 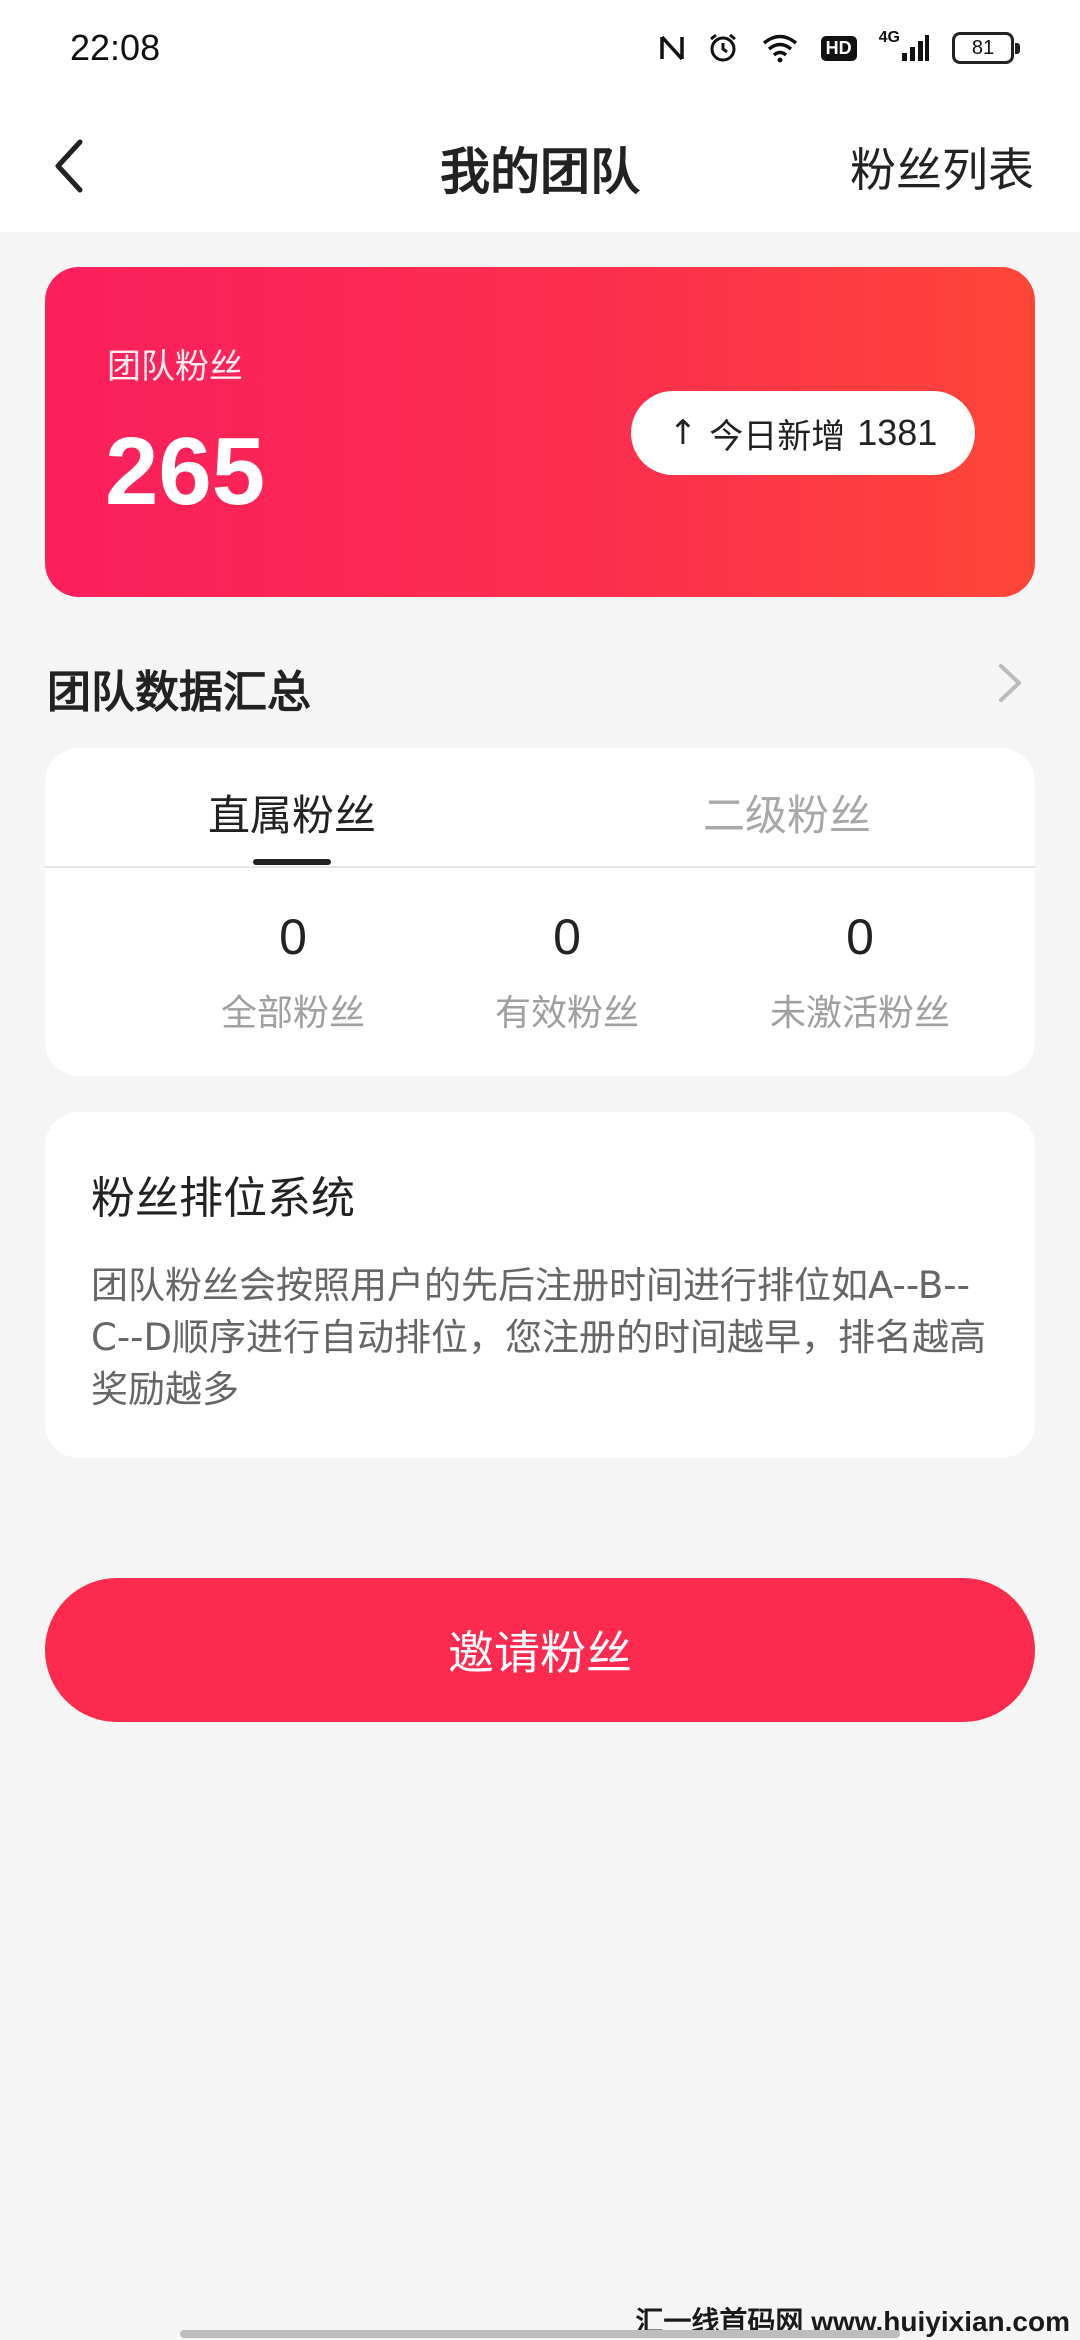 I want to click on status-bar: 22:08 HD 4G 81, so click(x=540, y=48).